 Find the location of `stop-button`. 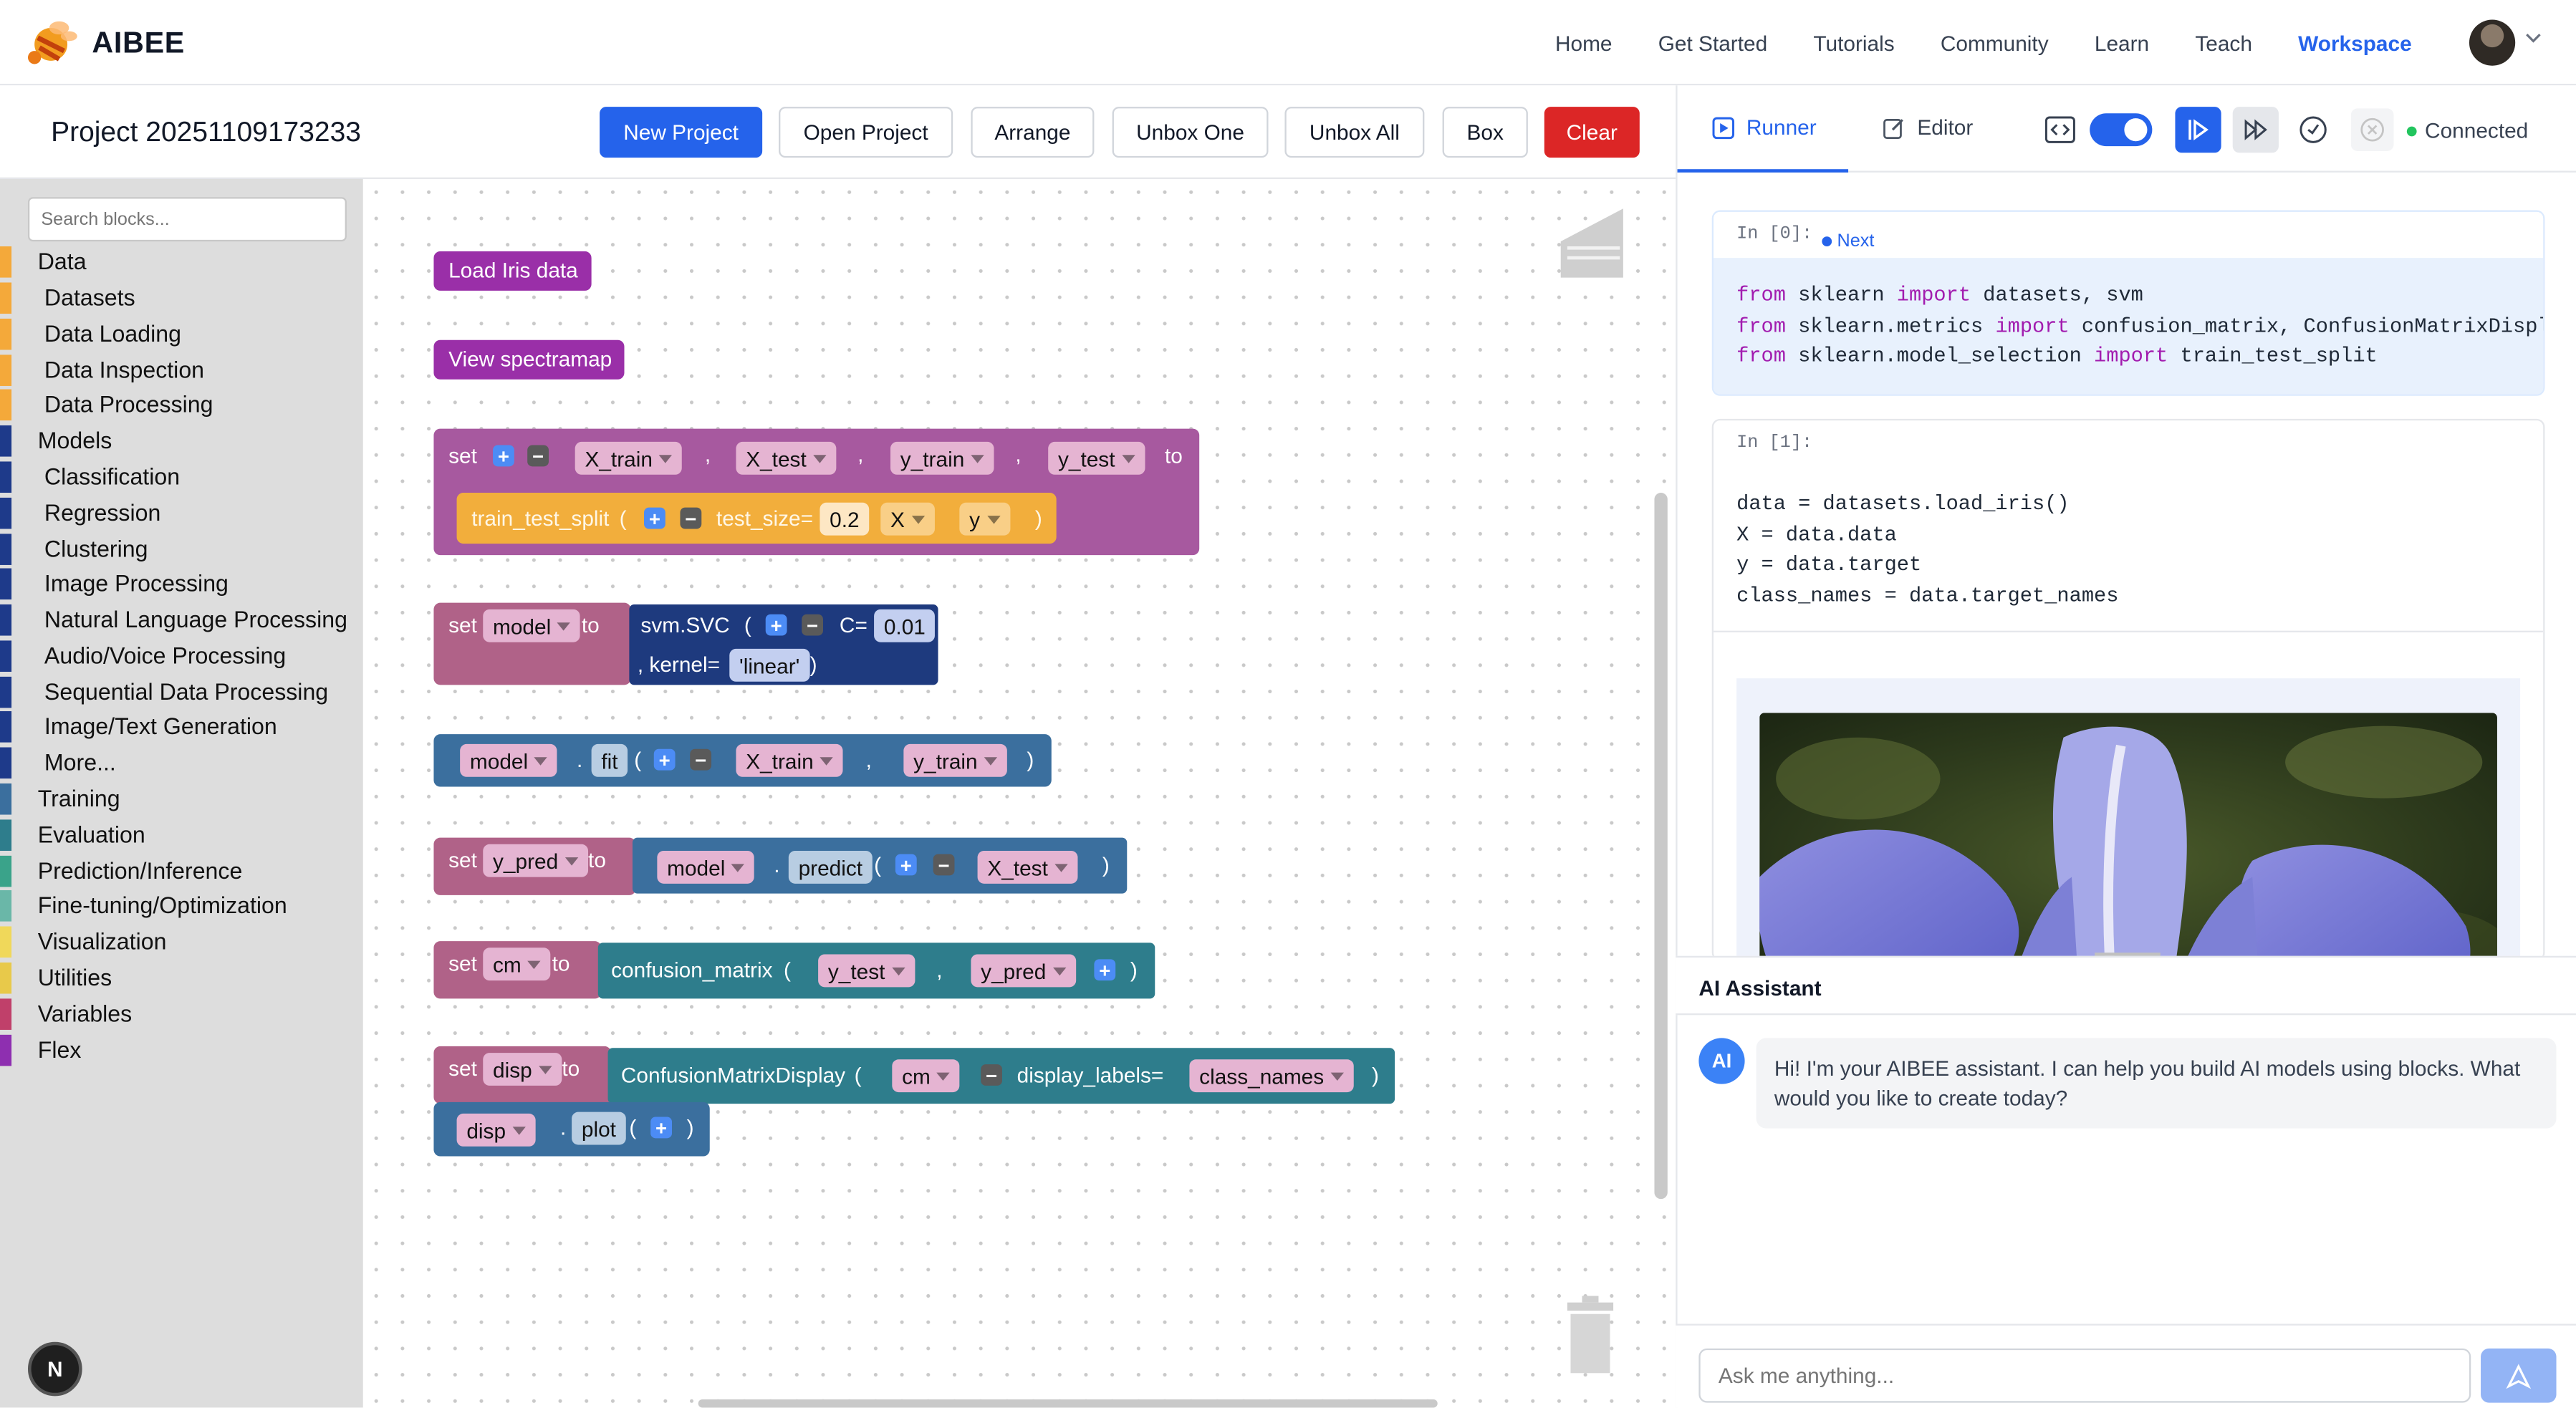

stop-button is located at coordinates (2372, 129).